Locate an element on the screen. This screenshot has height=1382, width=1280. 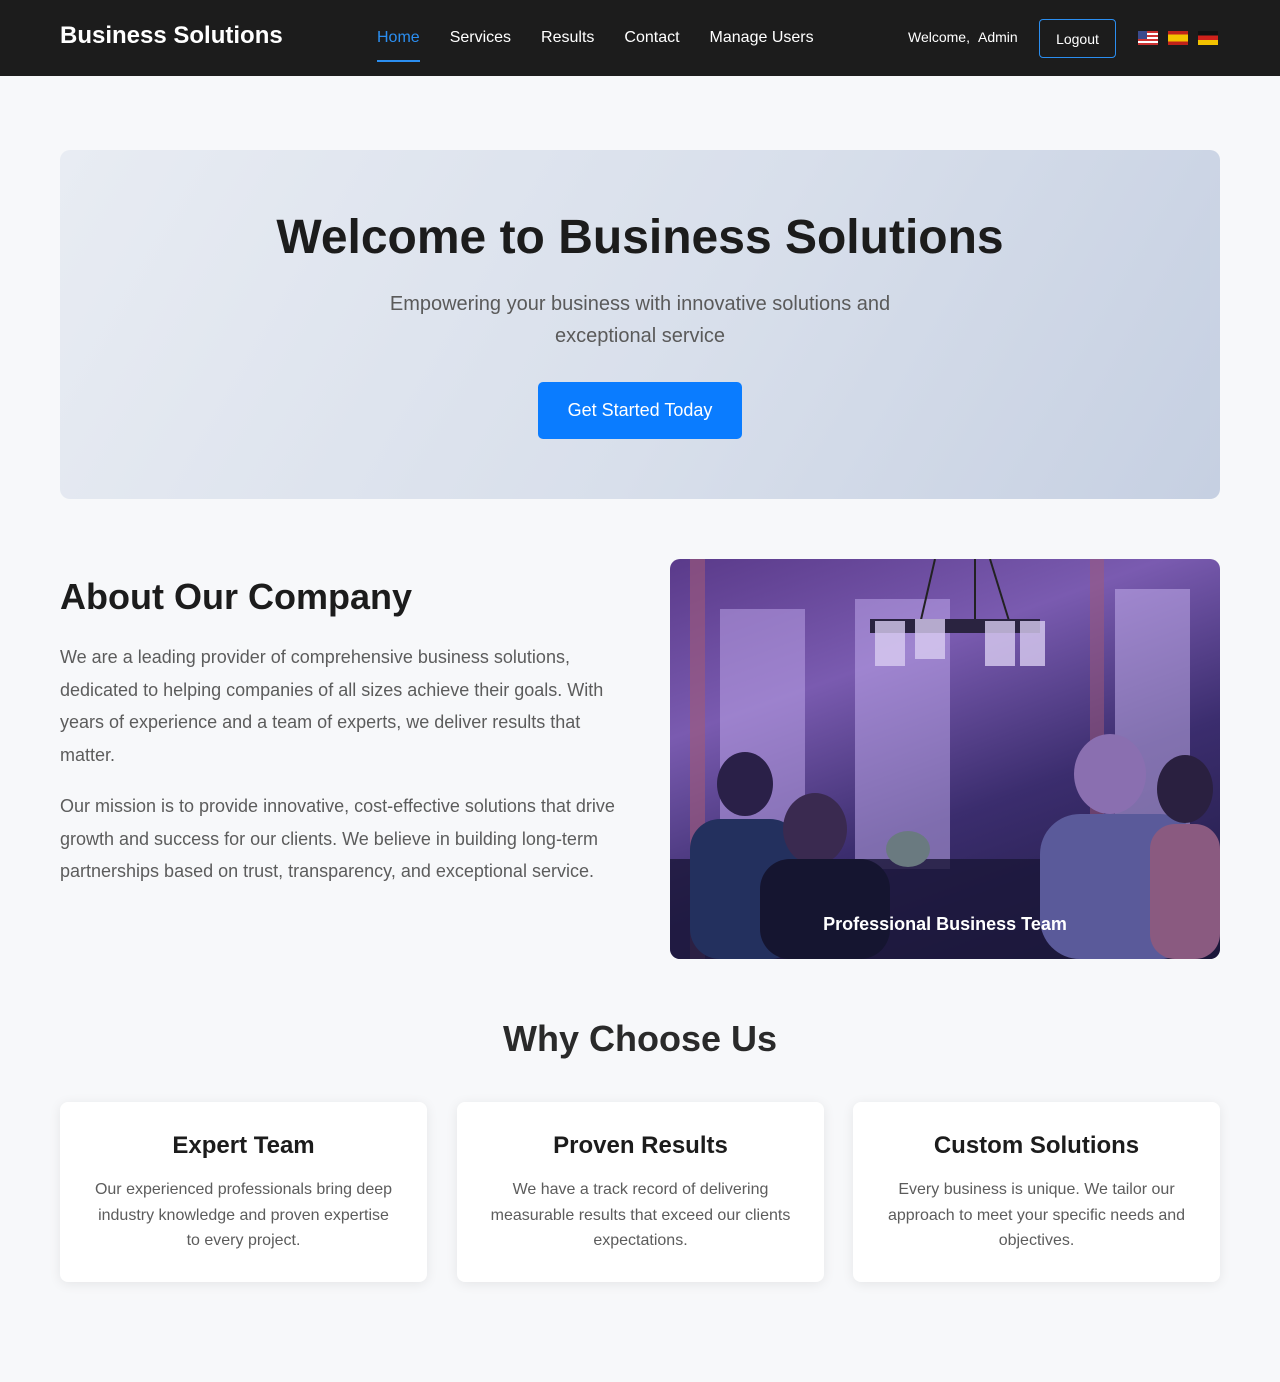
us-flag-icon is located at coordinates (1148, 38).